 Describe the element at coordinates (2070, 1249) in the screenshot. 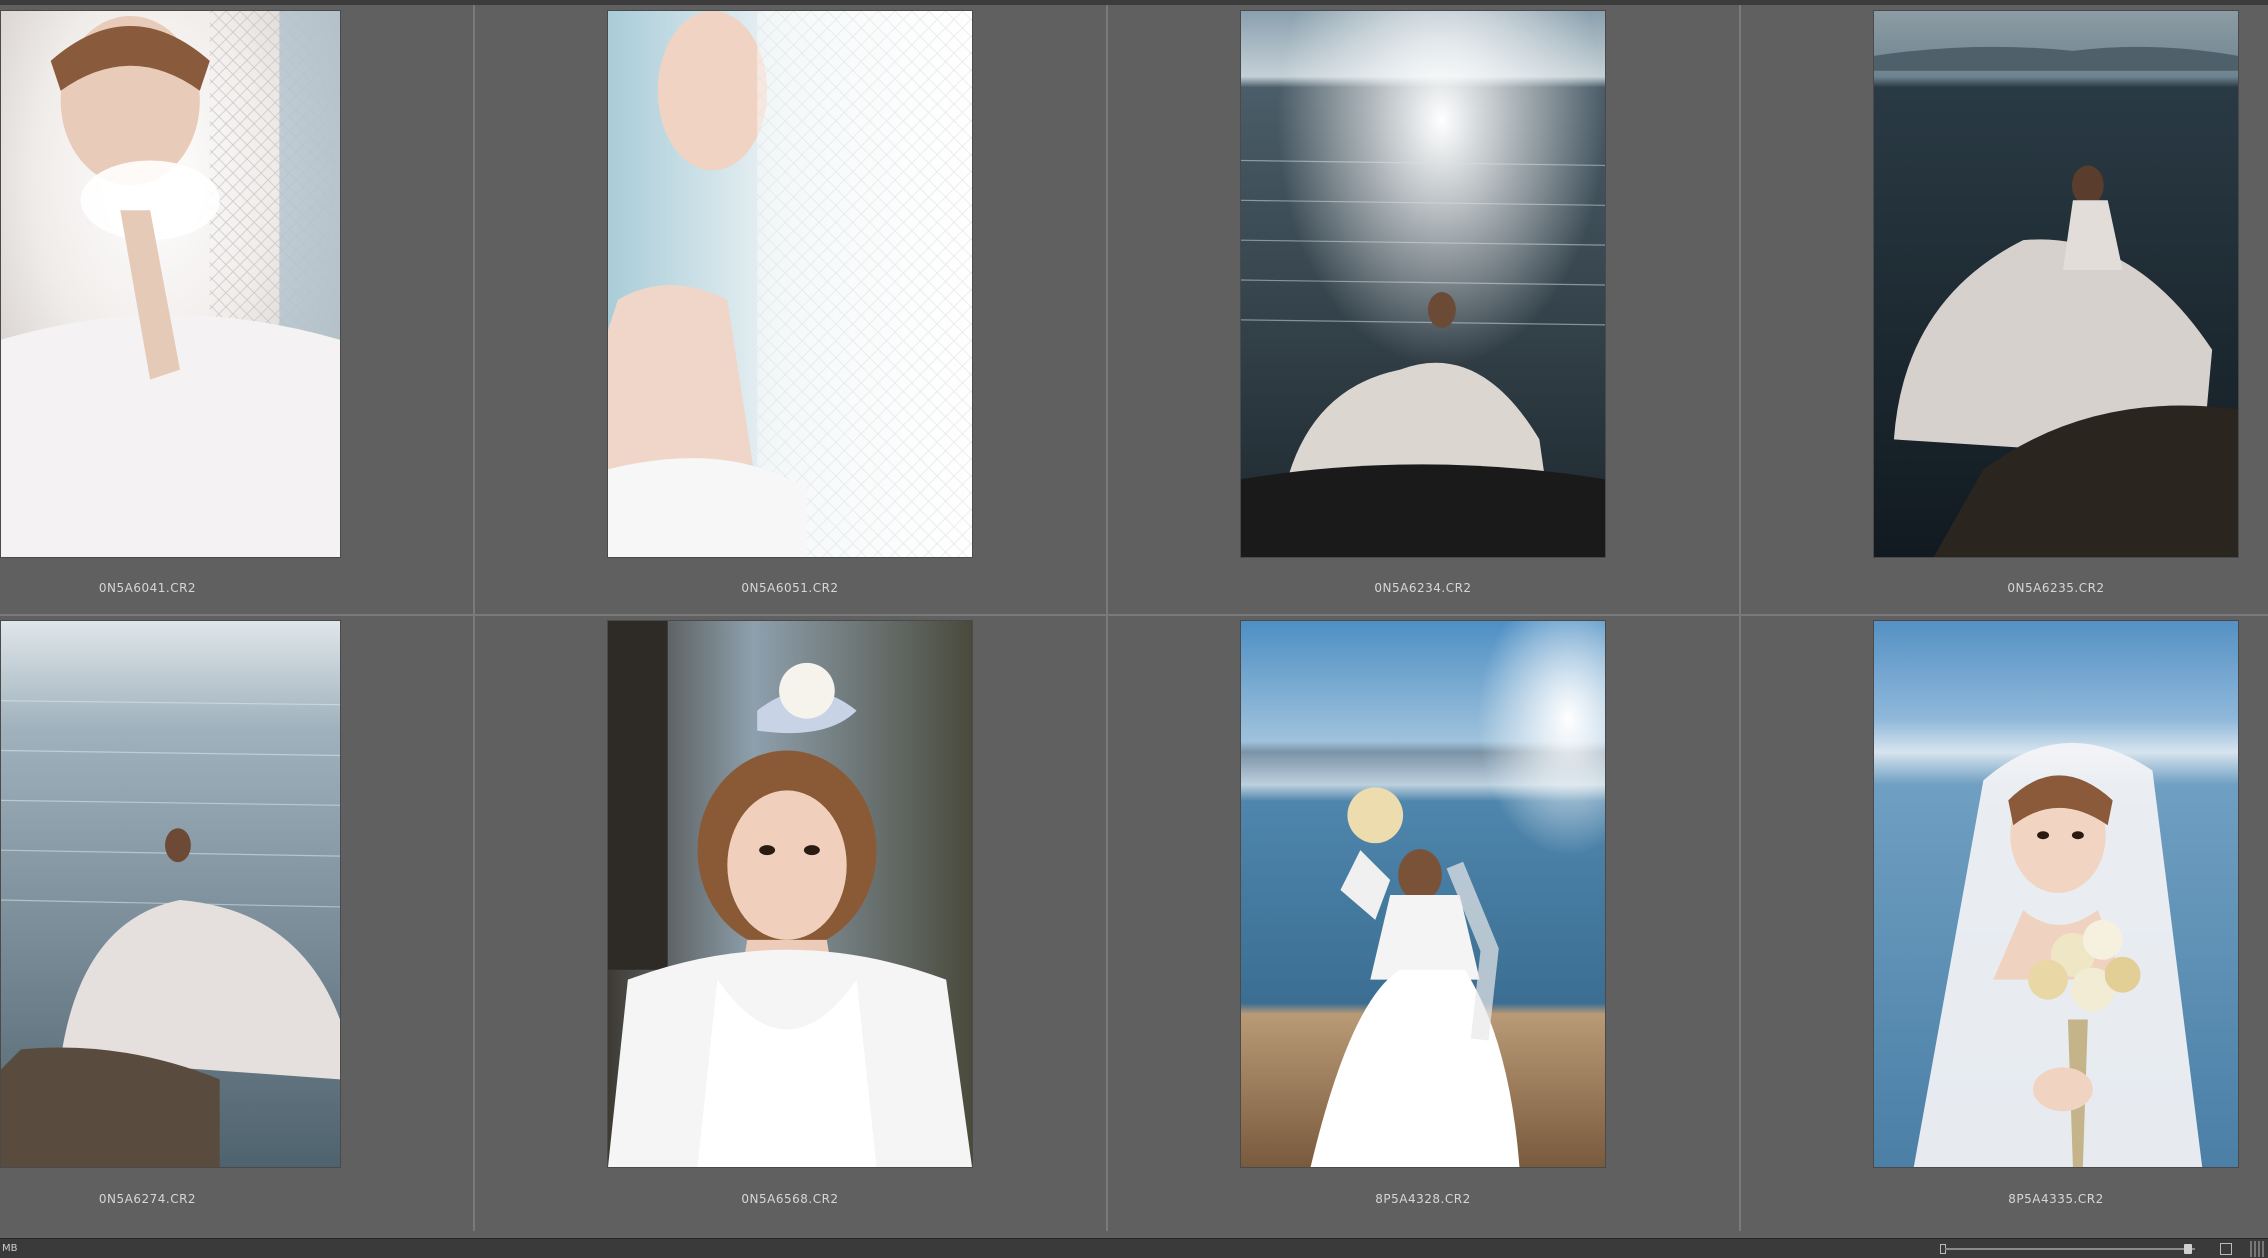

I see `zoom-slider` at that location.